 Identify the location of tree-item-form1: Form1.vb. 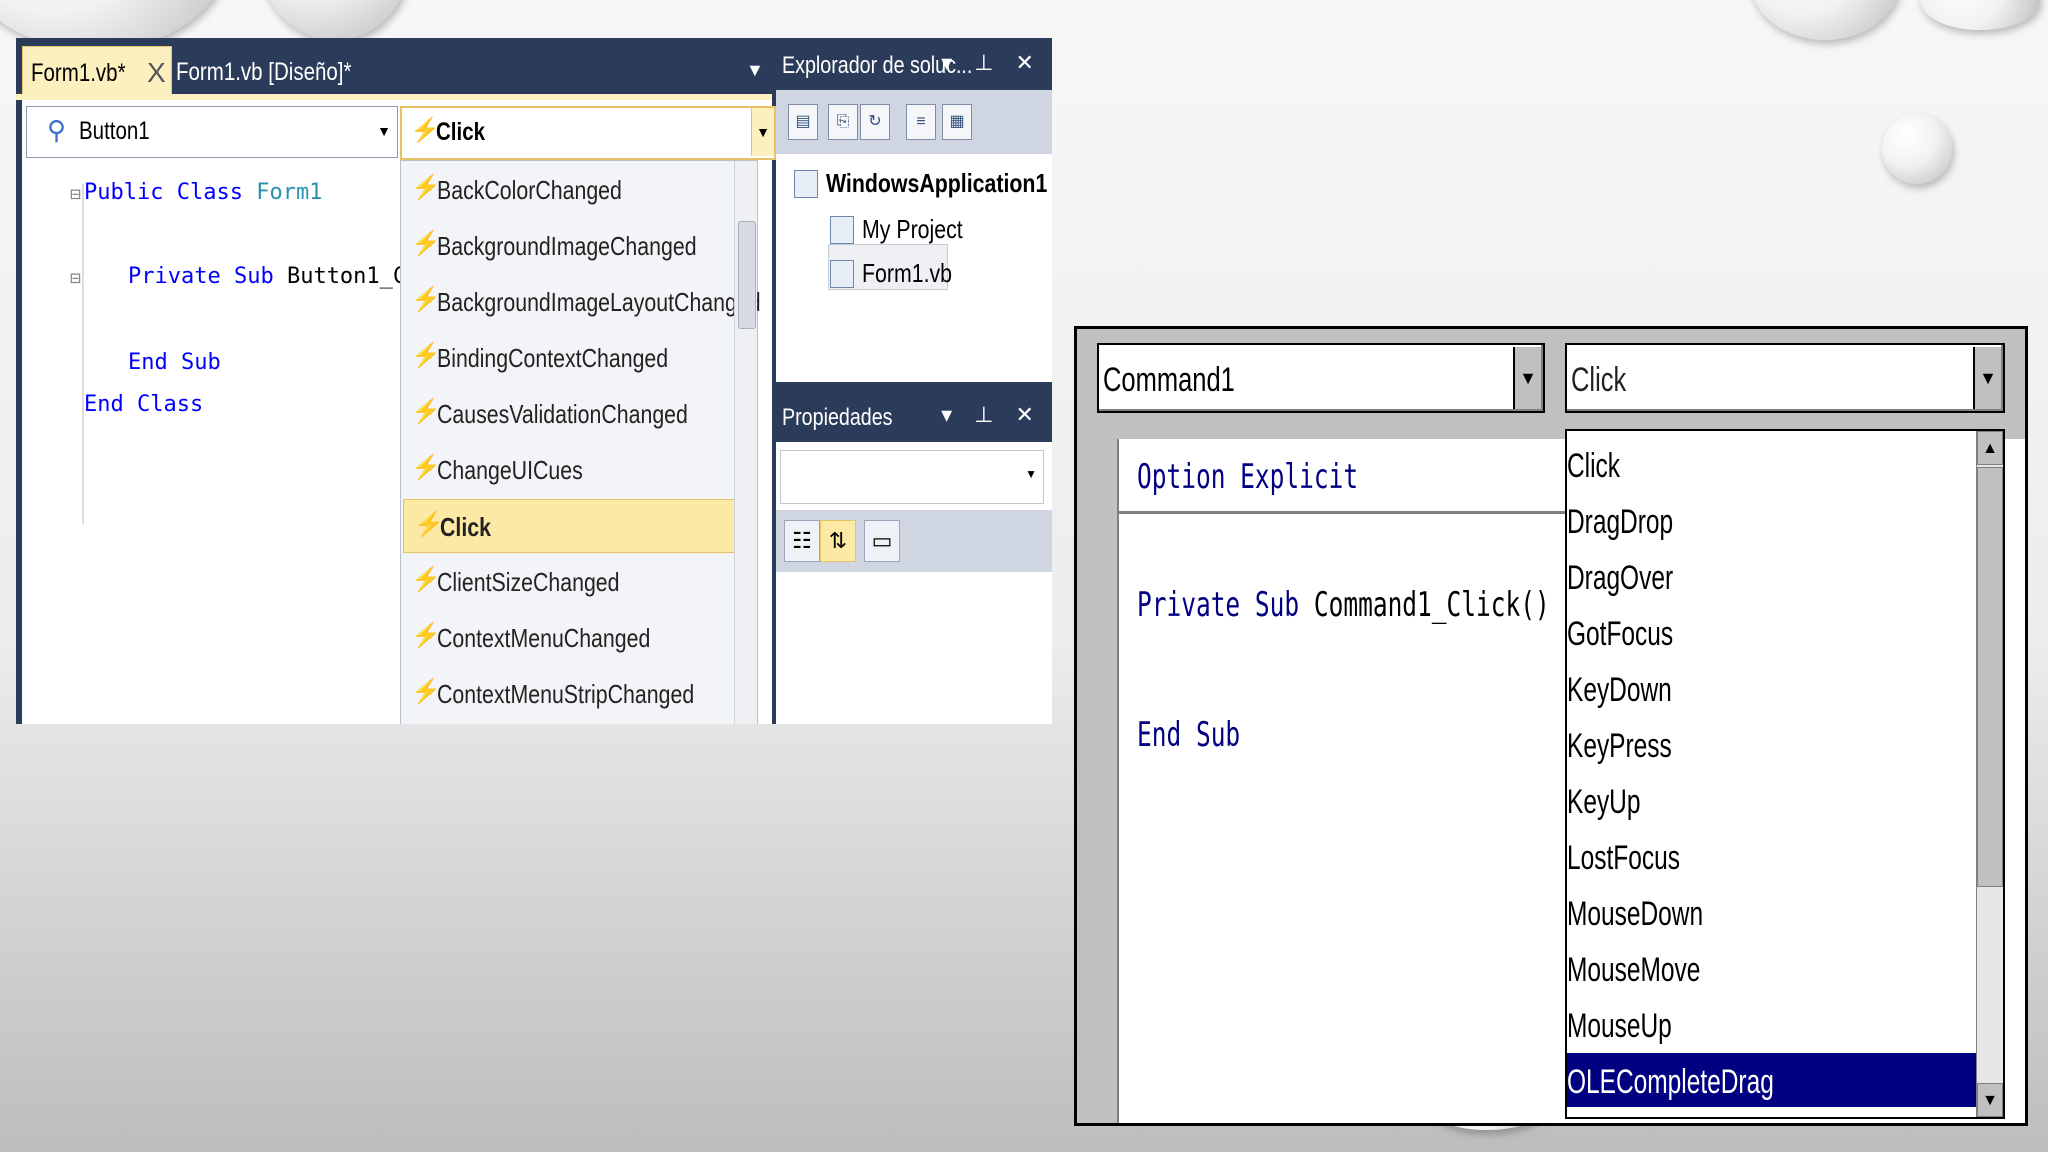
(907, 273).